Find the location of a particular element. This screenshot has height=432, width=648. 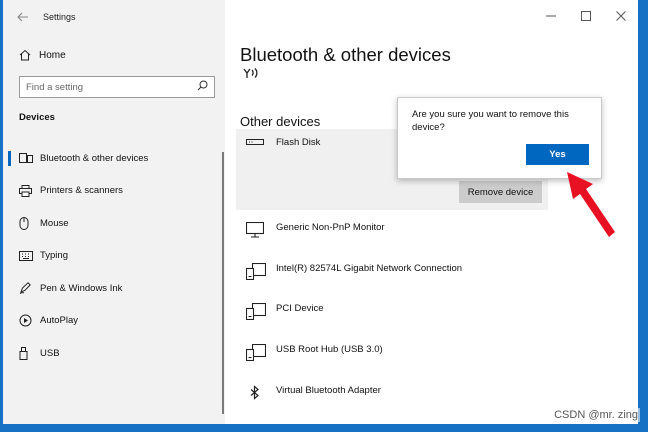

maximize-button is located at coordinates (585, 16).